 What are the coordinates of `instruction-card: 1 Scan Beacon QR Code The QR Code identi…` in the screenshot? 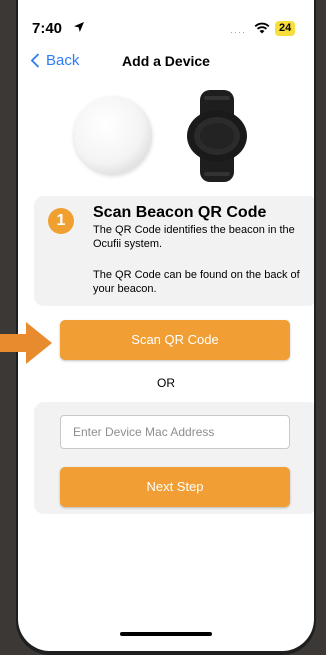 It's located at (174, 251).